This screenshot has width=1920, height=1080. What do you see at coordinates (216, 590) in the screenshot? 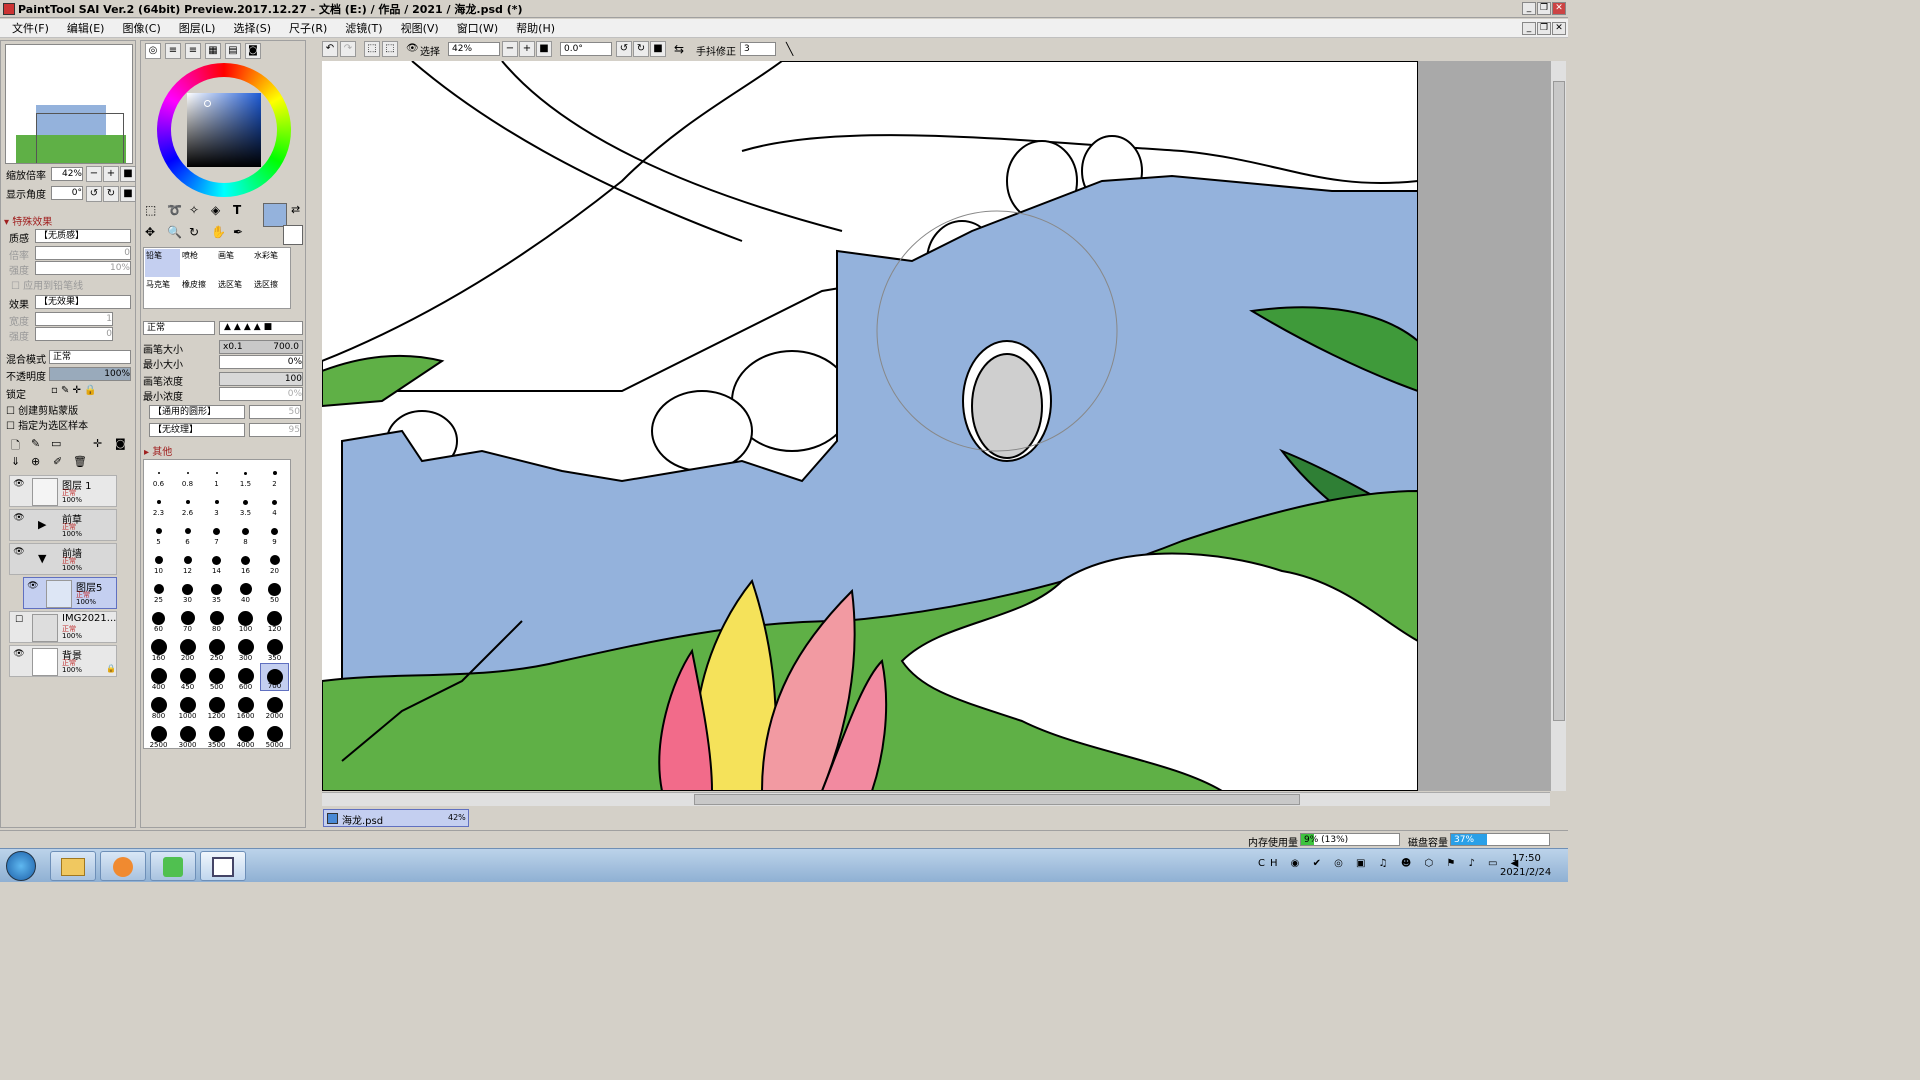
I see `brush-size-preset: 35` at bounding box center [216, 590].